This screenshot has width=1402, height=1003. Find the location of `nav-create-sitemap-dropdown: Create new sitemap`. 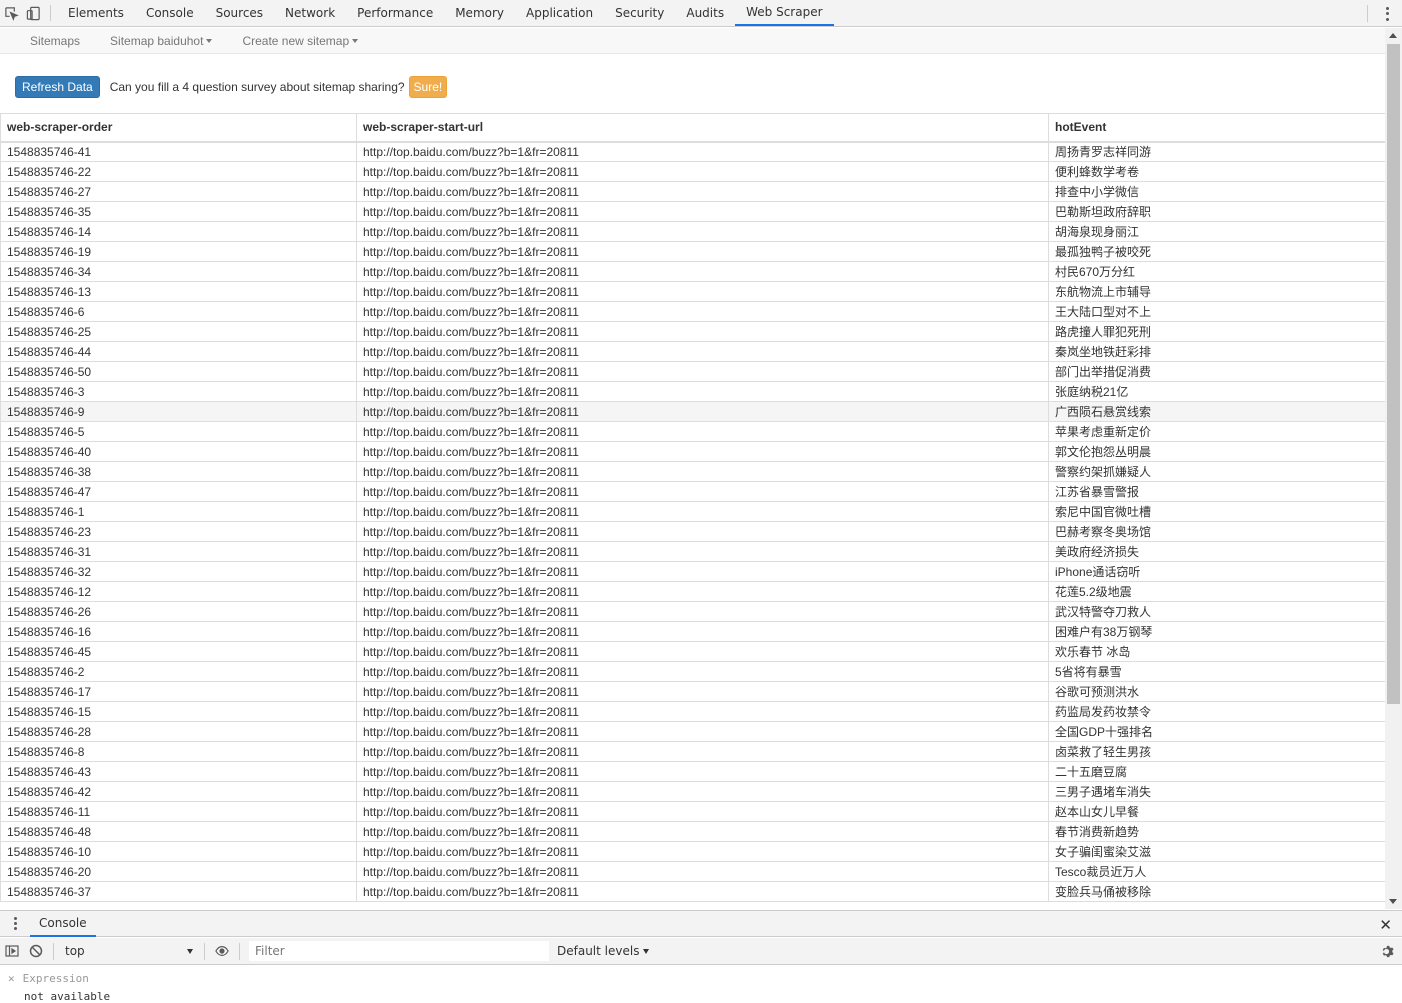

nav-create-sitemap-dropdown: Create new sitemap is located at coordinates (300, 41).